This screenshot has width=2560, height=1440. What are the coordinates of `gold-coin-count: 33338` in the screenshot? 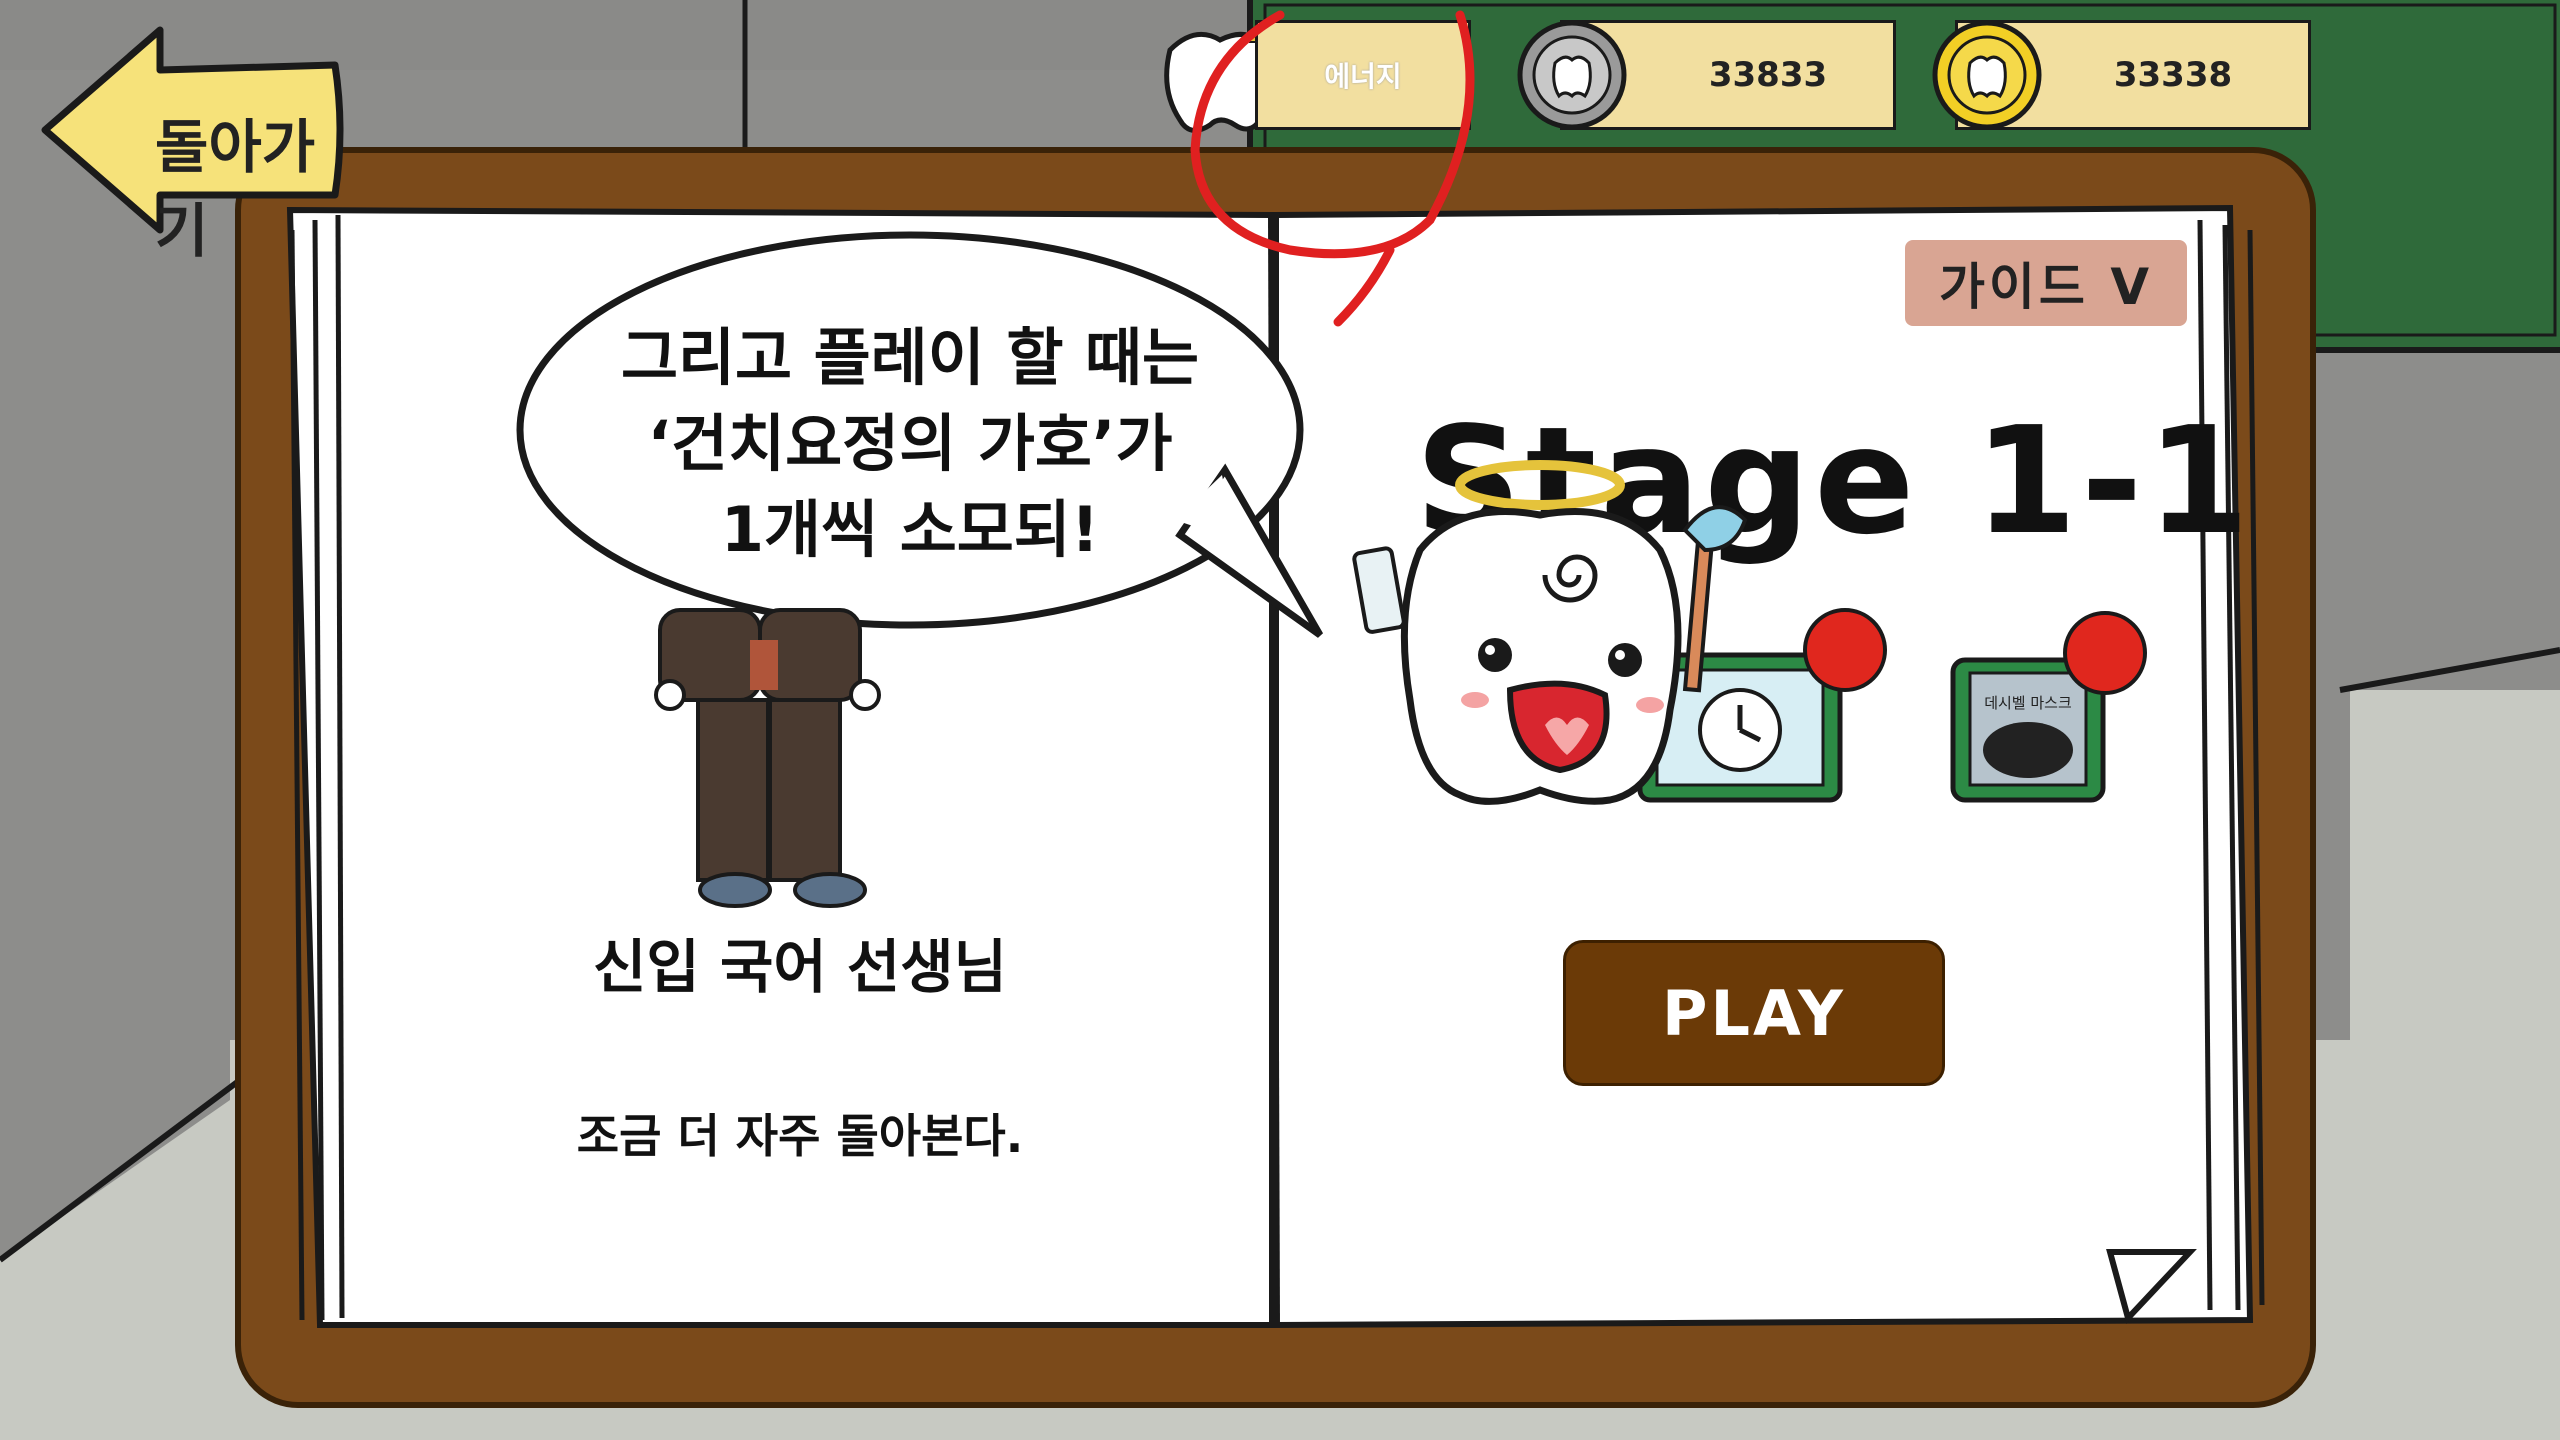 It's located at (2173, 75).